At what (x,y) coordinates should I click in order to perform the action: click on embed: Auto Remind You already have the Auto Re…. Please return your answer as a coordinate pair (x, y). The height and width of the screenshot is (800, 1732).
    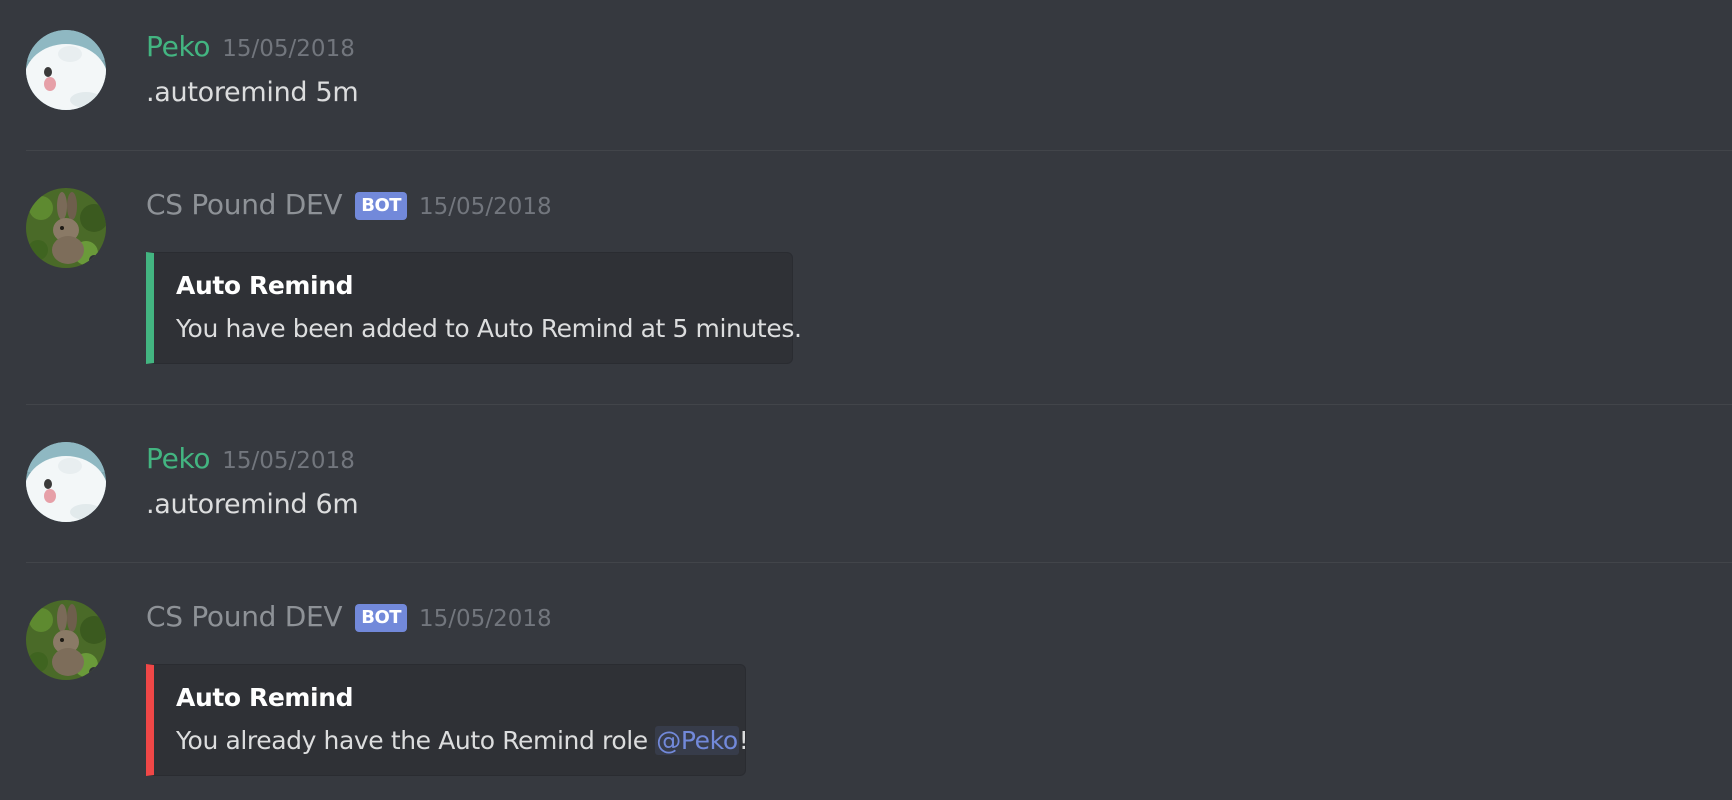
    Looking at the image, I should click on (447, 720).